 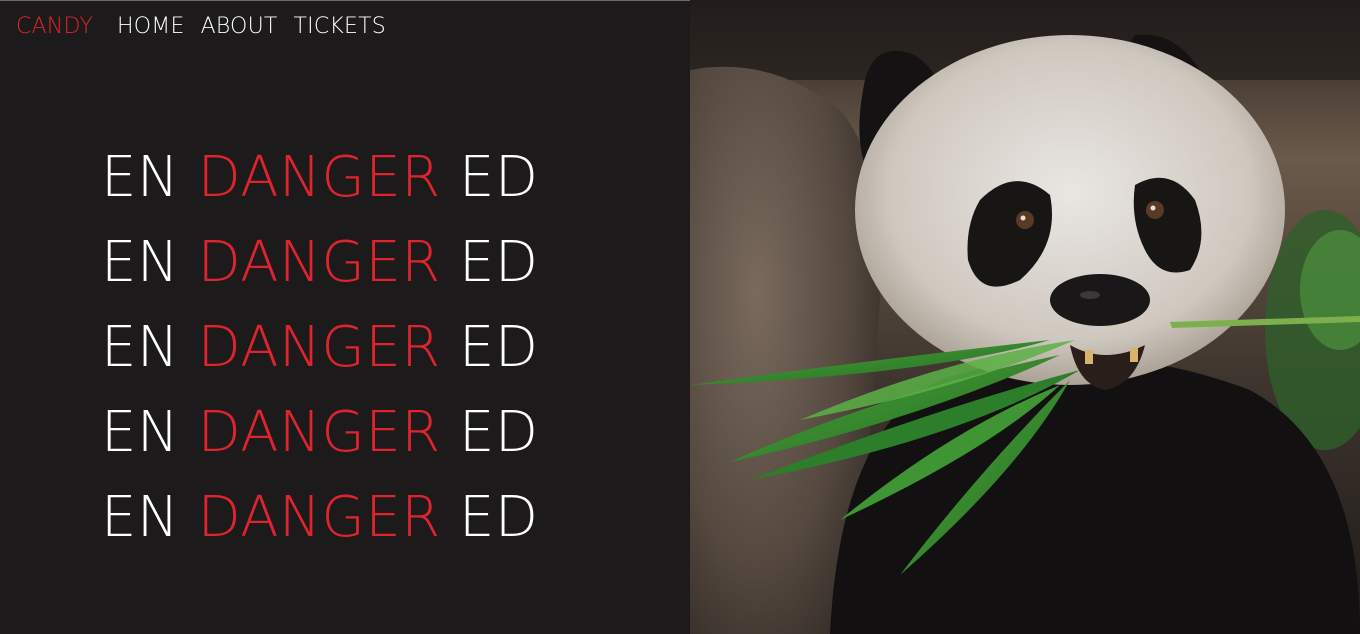 What do you see at coordinates (54, 27) in the screenshot?
I see `brand-logo-link: CANDY` at bounding box center [54, 27].